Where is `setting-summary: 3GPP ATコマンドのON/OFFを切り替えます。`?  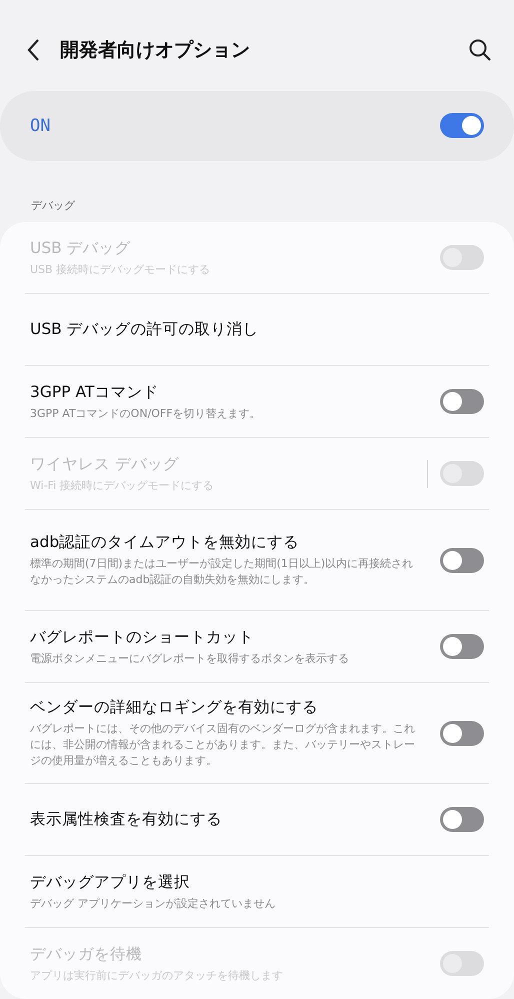
setting-summary: 3GPP ATコマンドのON/OFFを切り替えます。 is located at coordinates (146, 414).